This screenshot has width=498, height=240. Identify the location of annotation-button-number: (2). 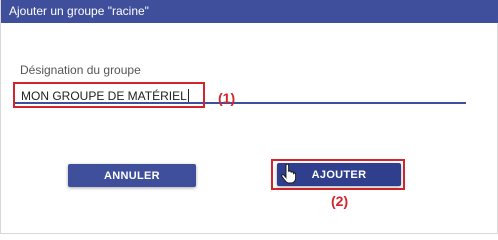
(340, 201).